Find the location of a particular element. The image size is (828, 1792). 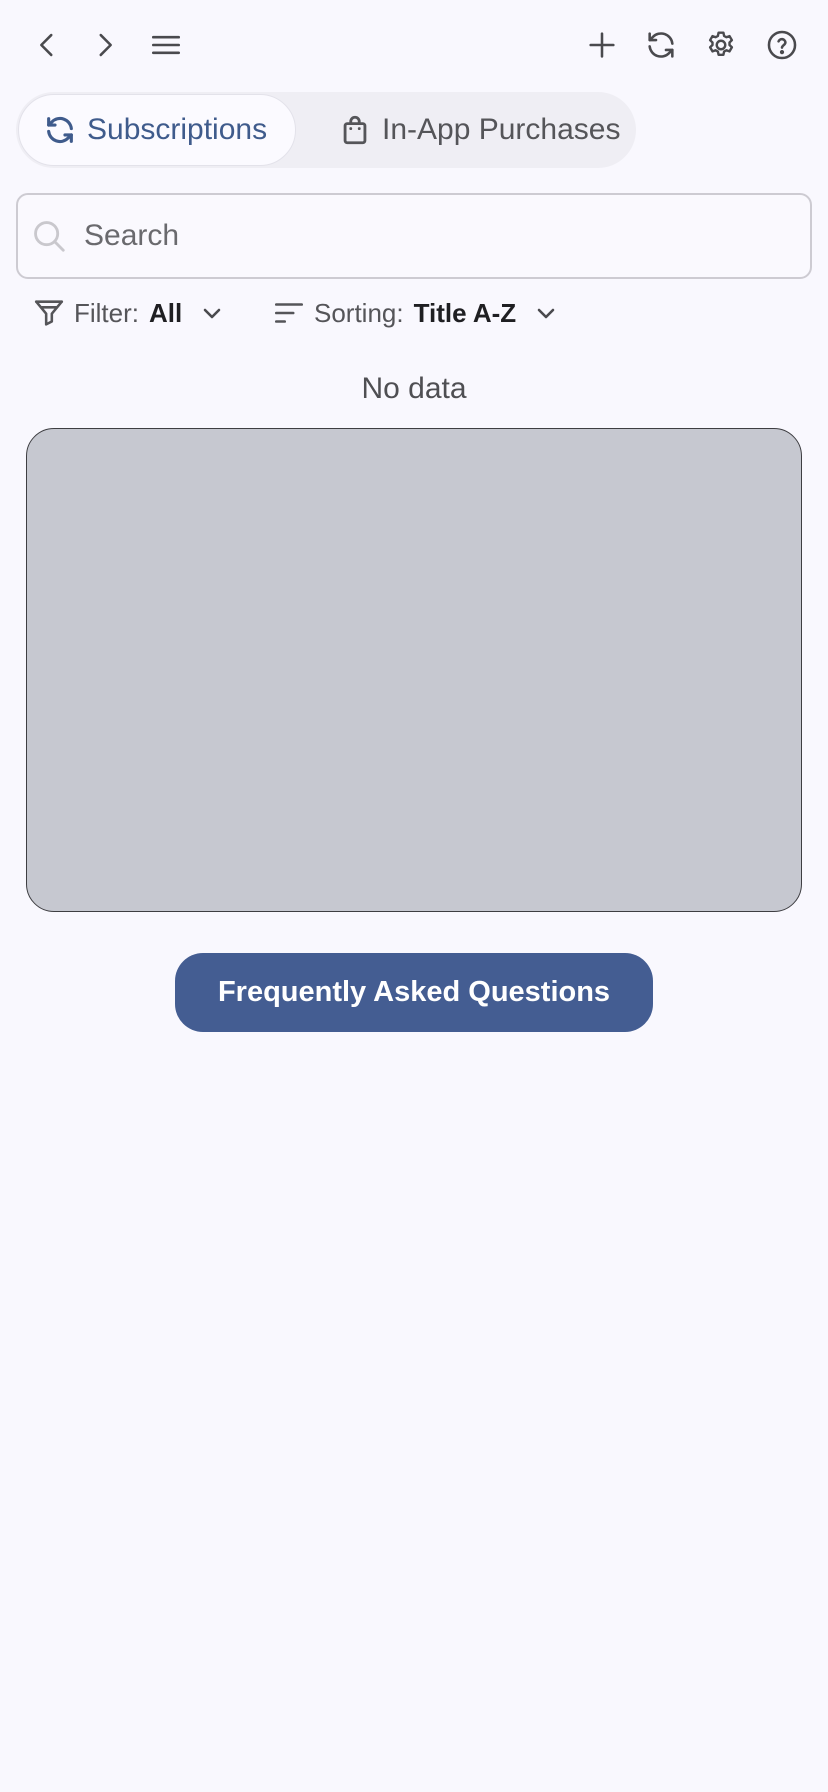

settings-button is located at coordinates (721, 45).